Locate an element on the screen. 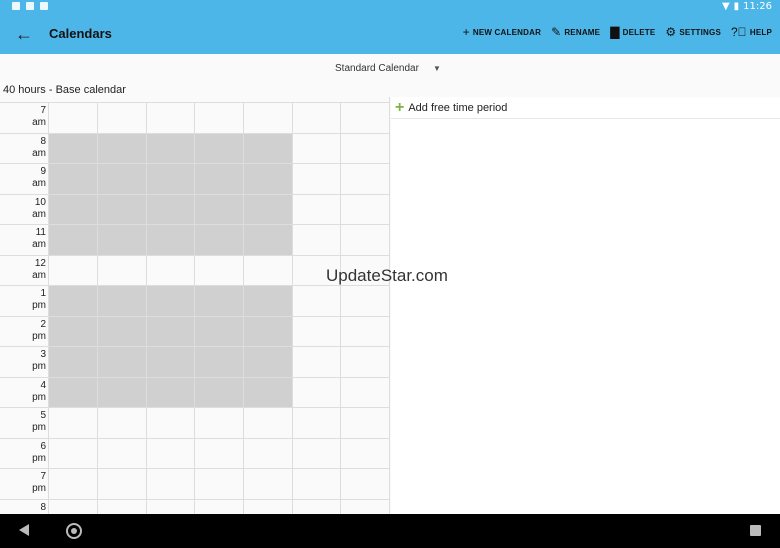 The image size is (780, 548). rename-button: ✎ RENAME is located at coordinates (575, 32).